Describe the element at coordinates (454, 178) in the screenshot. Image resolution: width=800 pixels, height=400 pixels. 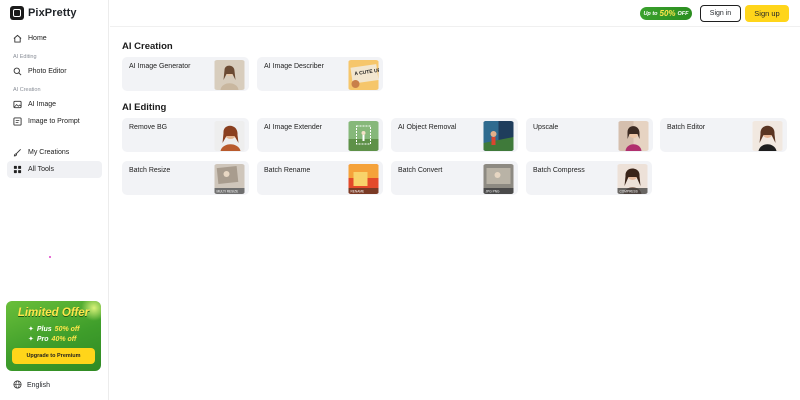
I see `tool-card-batch-convert: Batch Convert JPG PNG` at that location.